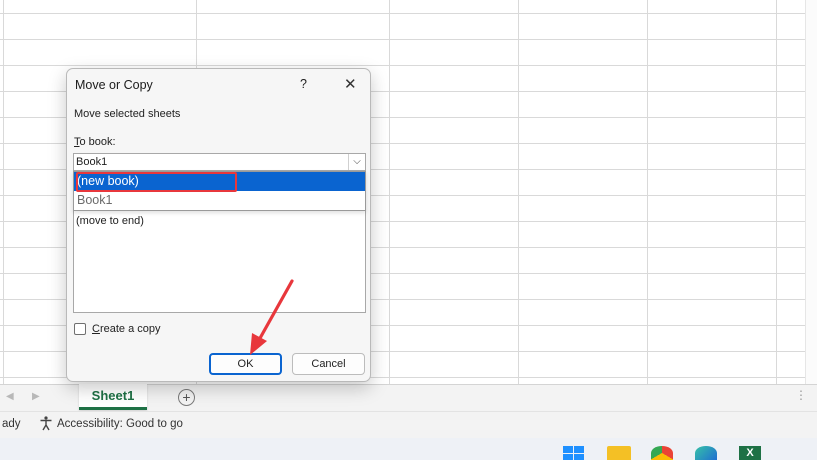  Describe the element at coordinates (120, 424) in the screenshot. I see `accessibility-status: Accessibility: Good to go` at that location.